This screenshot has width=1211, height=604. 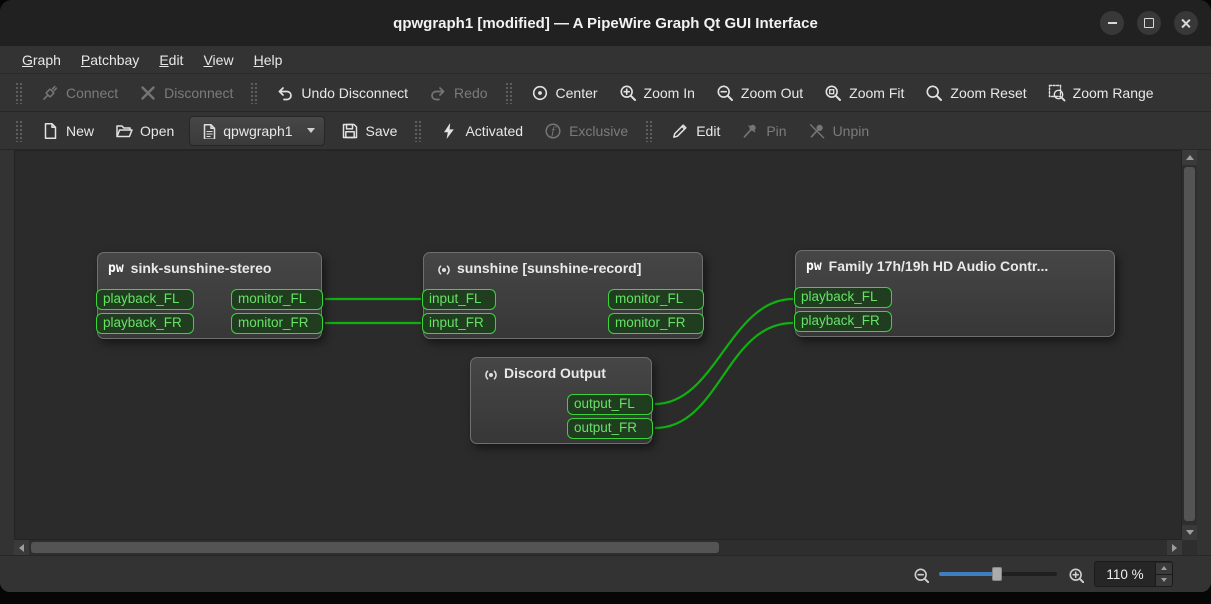 What do you see at coordinates (201, 268) in the screenshot?
I see `node-title: sink-sunshine-stereo` at bounding box center [201, 268].